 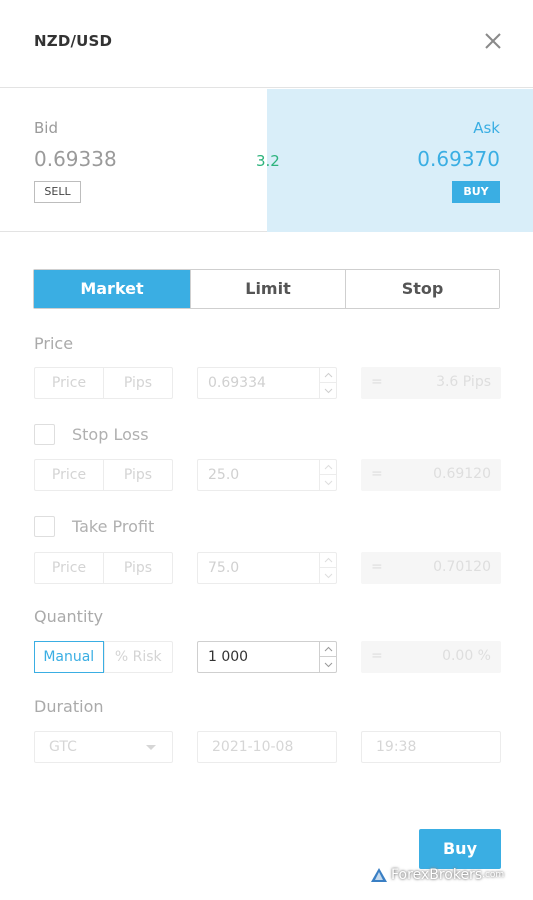 I want to click on quantity-label: Quantity, so click(x=69, y=616).